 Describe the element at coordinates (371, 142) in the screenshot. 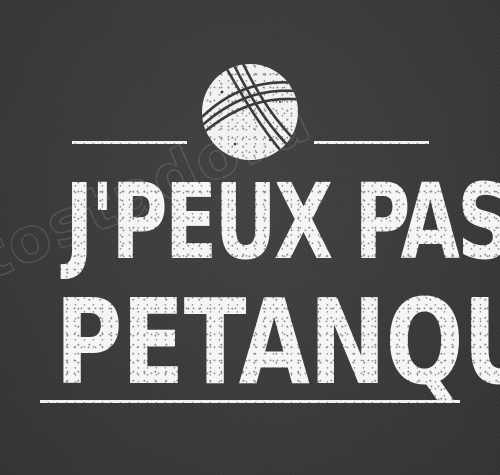

I see `divider-right` at that location.